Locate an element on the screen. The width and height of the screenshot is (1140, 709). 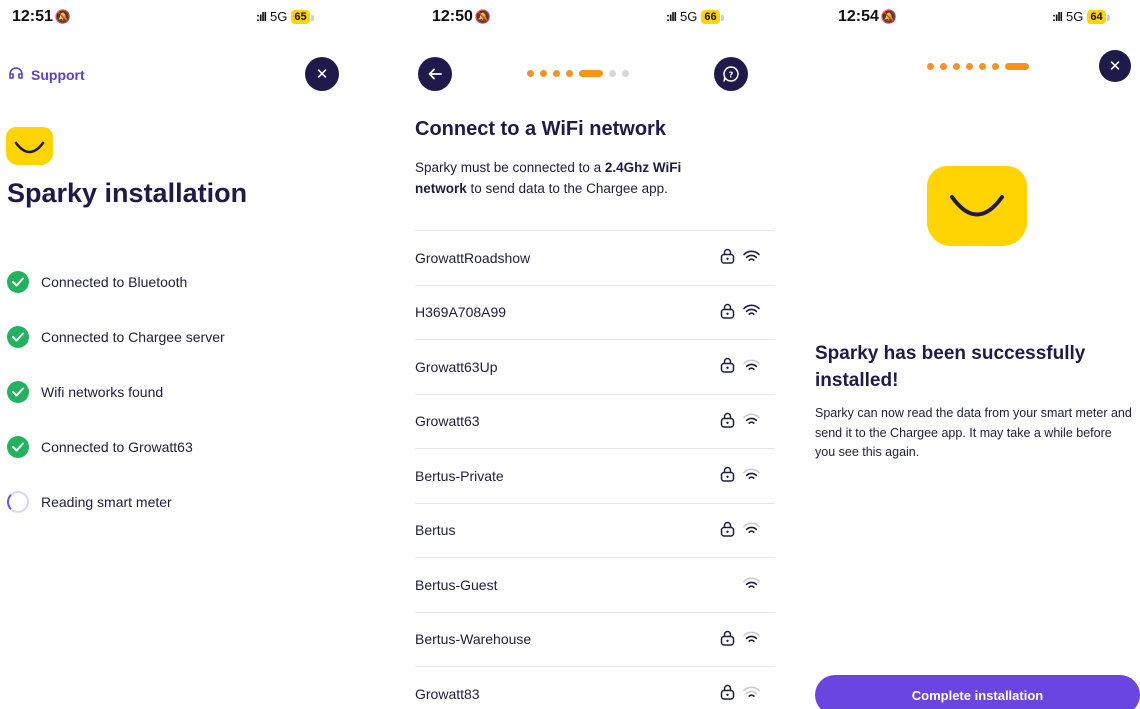
status-bar: 12:54 🔕 :ıll 5G 64 is located at coordinates (965, 18).